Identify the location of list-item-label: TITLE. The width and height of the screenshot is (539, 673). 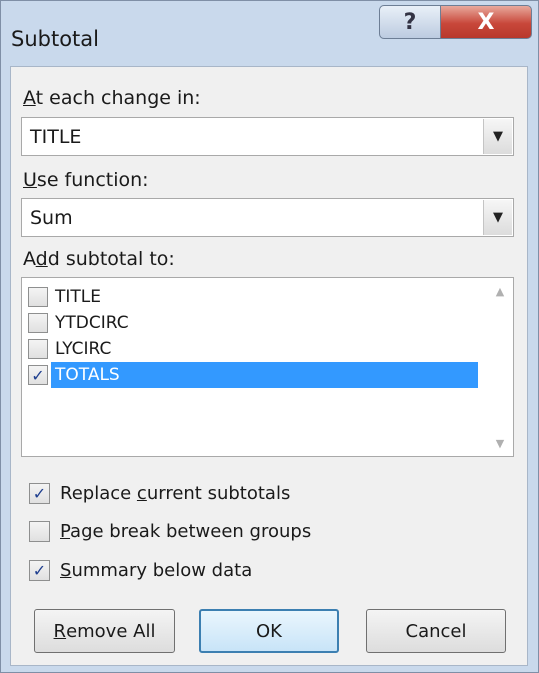
(78, 297).